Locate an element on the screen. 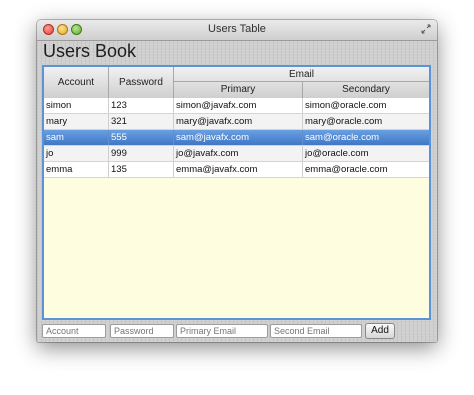 This screenshot has height=395, width=474. cell-password: 555 is located at coordinates (141, 137).